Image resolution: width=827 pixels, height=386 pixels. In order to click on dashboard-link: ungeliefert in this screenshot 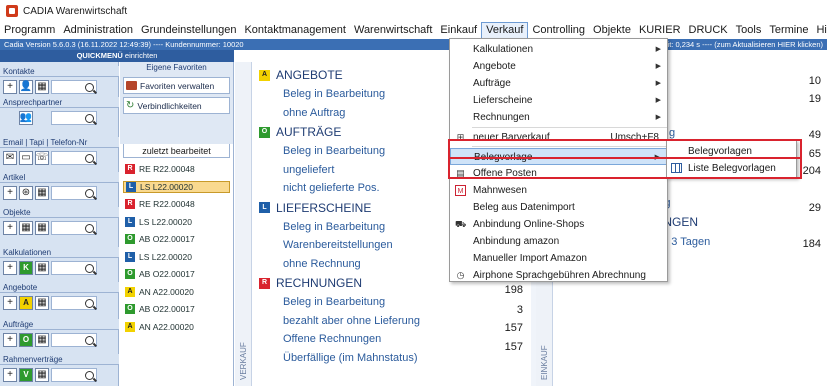, I will do `click(308, 170)`.